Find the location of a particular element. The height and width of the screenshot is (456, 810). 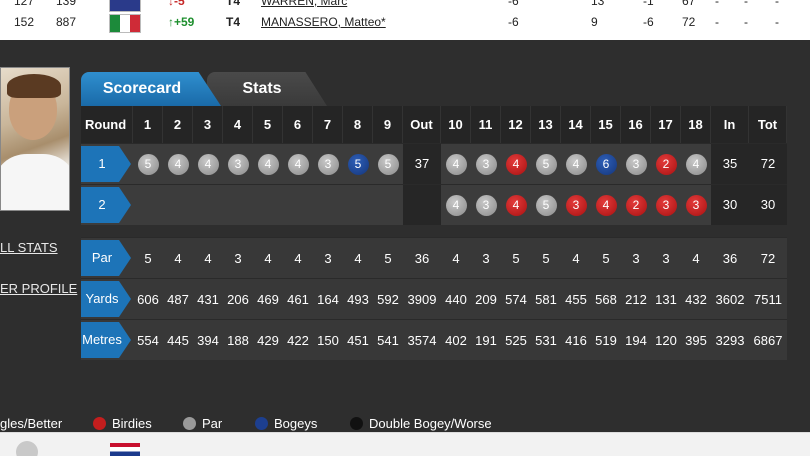

yards-cell: 432 is located at coordinates (696, 298).